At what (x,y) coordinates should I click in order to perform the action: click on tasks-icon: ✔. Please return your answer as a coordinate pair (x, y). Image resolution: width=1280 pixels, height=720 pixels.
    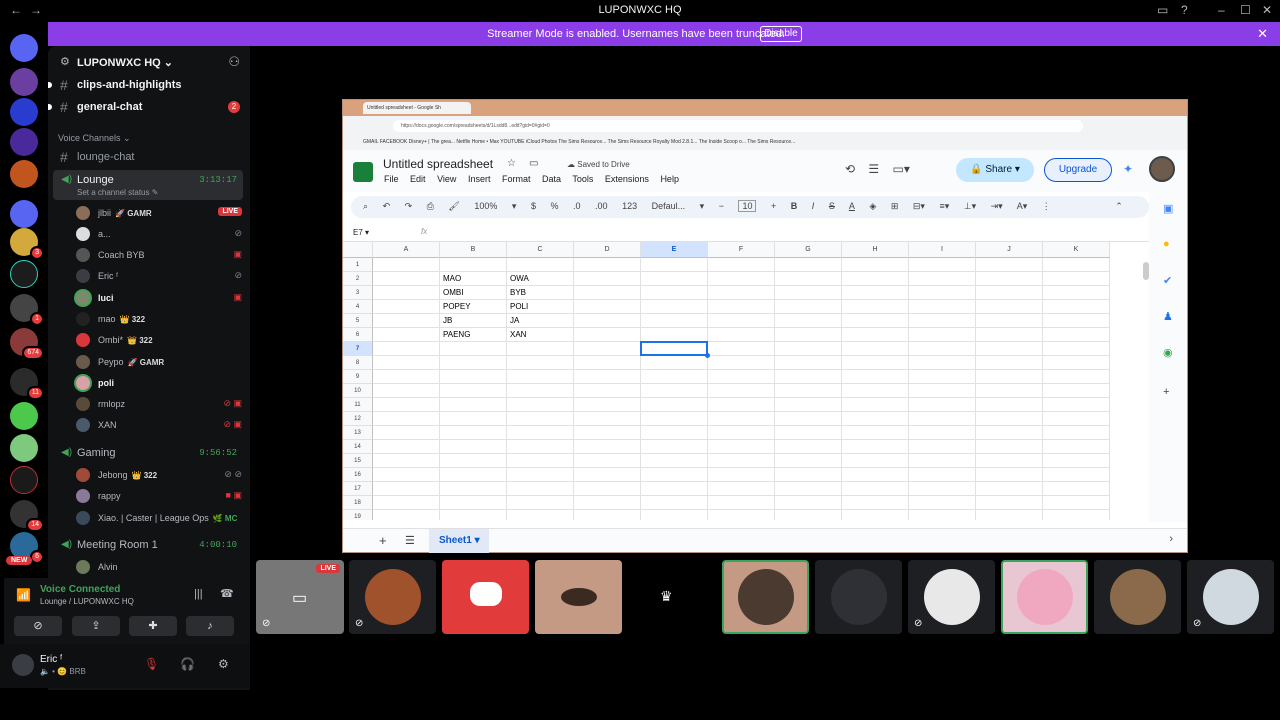
    Looking at the image, I should click on (1167, 280).